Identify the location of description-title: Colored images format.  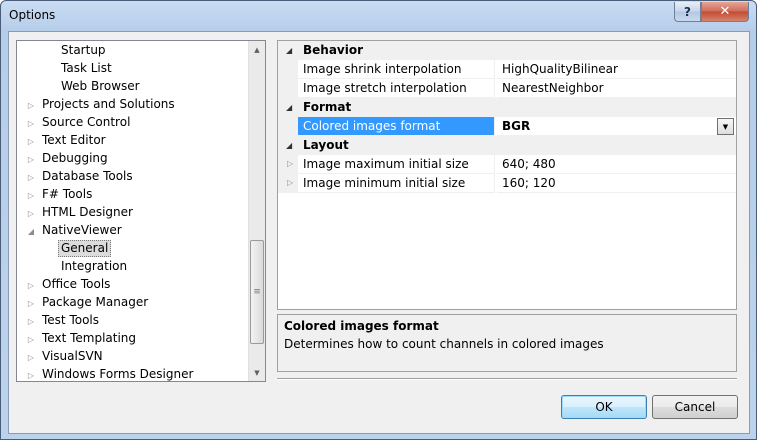
(361, 326).